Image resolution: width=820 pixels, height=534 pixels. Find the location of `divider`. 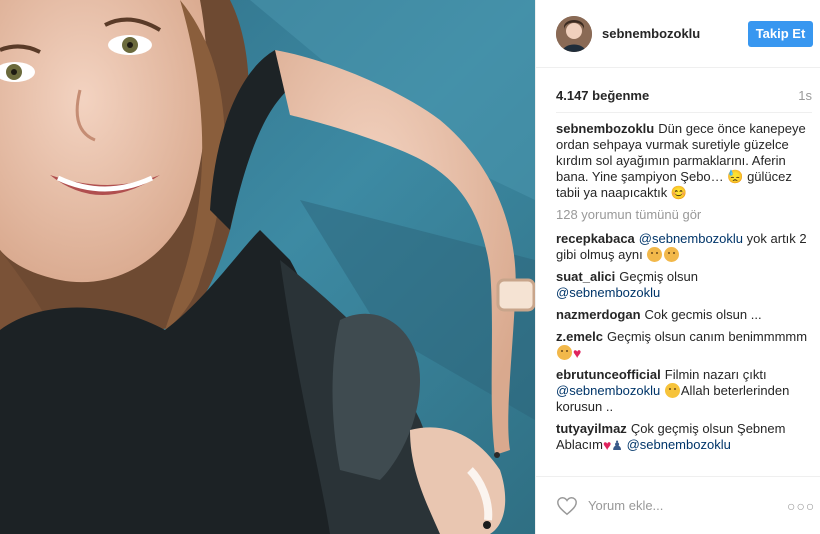

divider is located at coordinates (684, 112).